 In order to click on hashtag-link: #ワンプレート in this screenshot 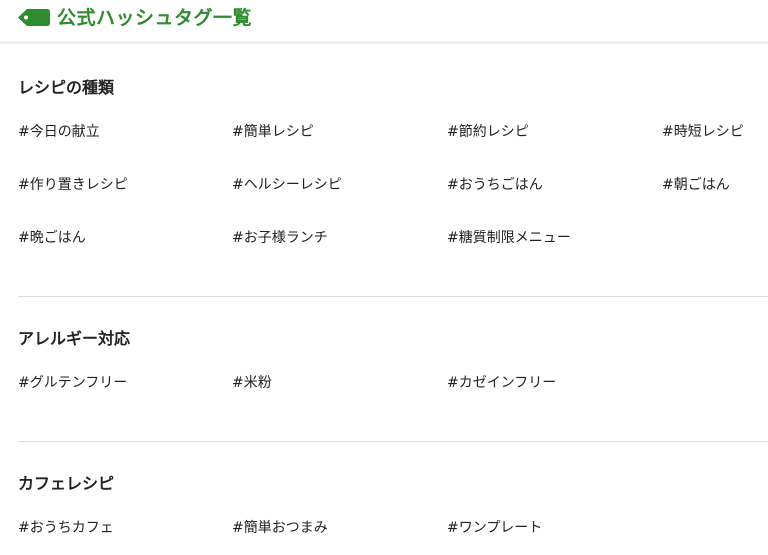, I will do `click(494, 528)`.